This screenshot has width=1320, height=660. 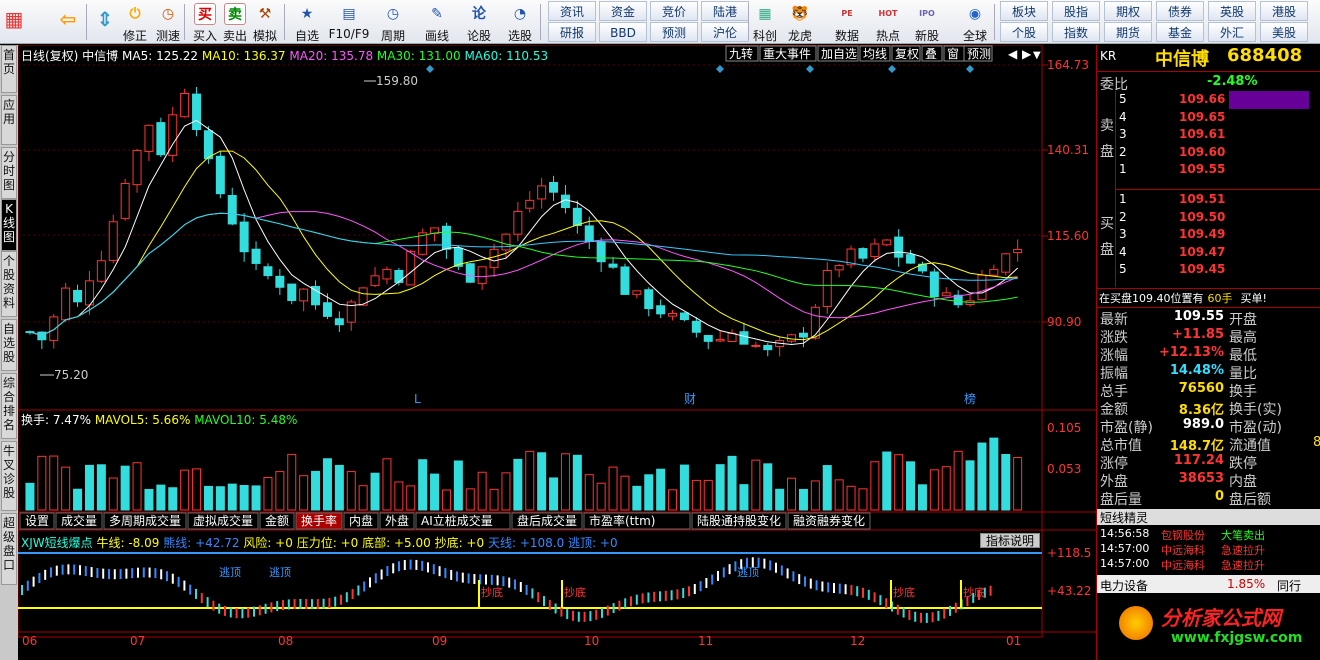 What do you see at coordinates (572, 32) in the screenshot?
I see `quick-link-0-1: 研报` at bounding box center [572, 32].